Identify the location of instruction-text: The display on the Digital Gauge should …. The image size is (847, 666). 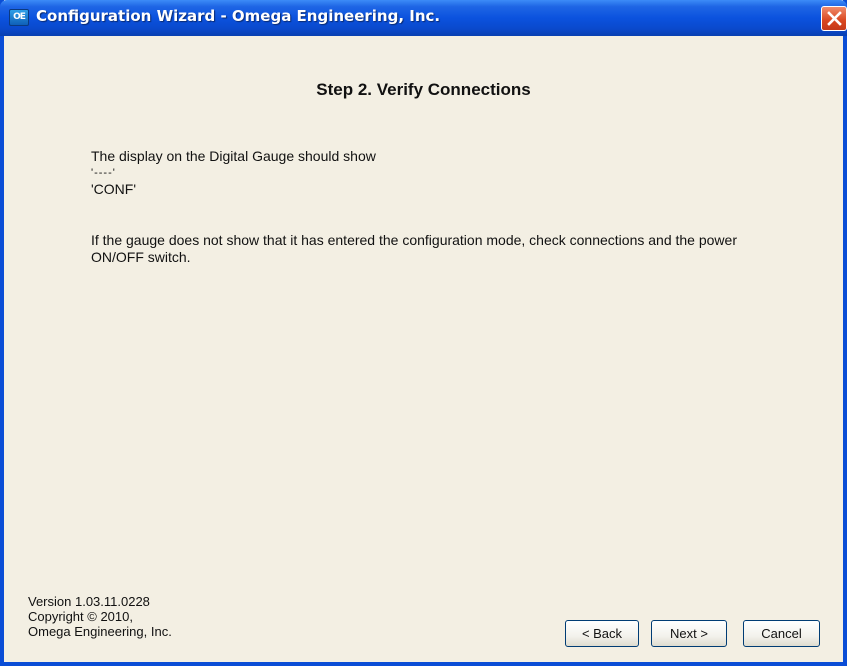
(233, 156).